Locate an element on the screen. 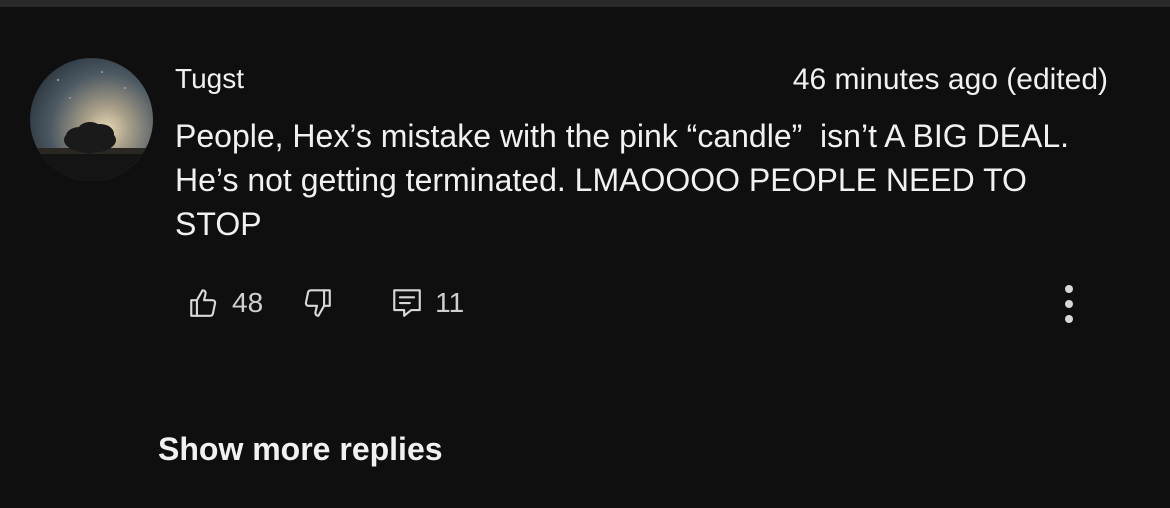 This screenshot has width=1170, height=508. more-vertical-icon is located at coordinates (1069, 304).